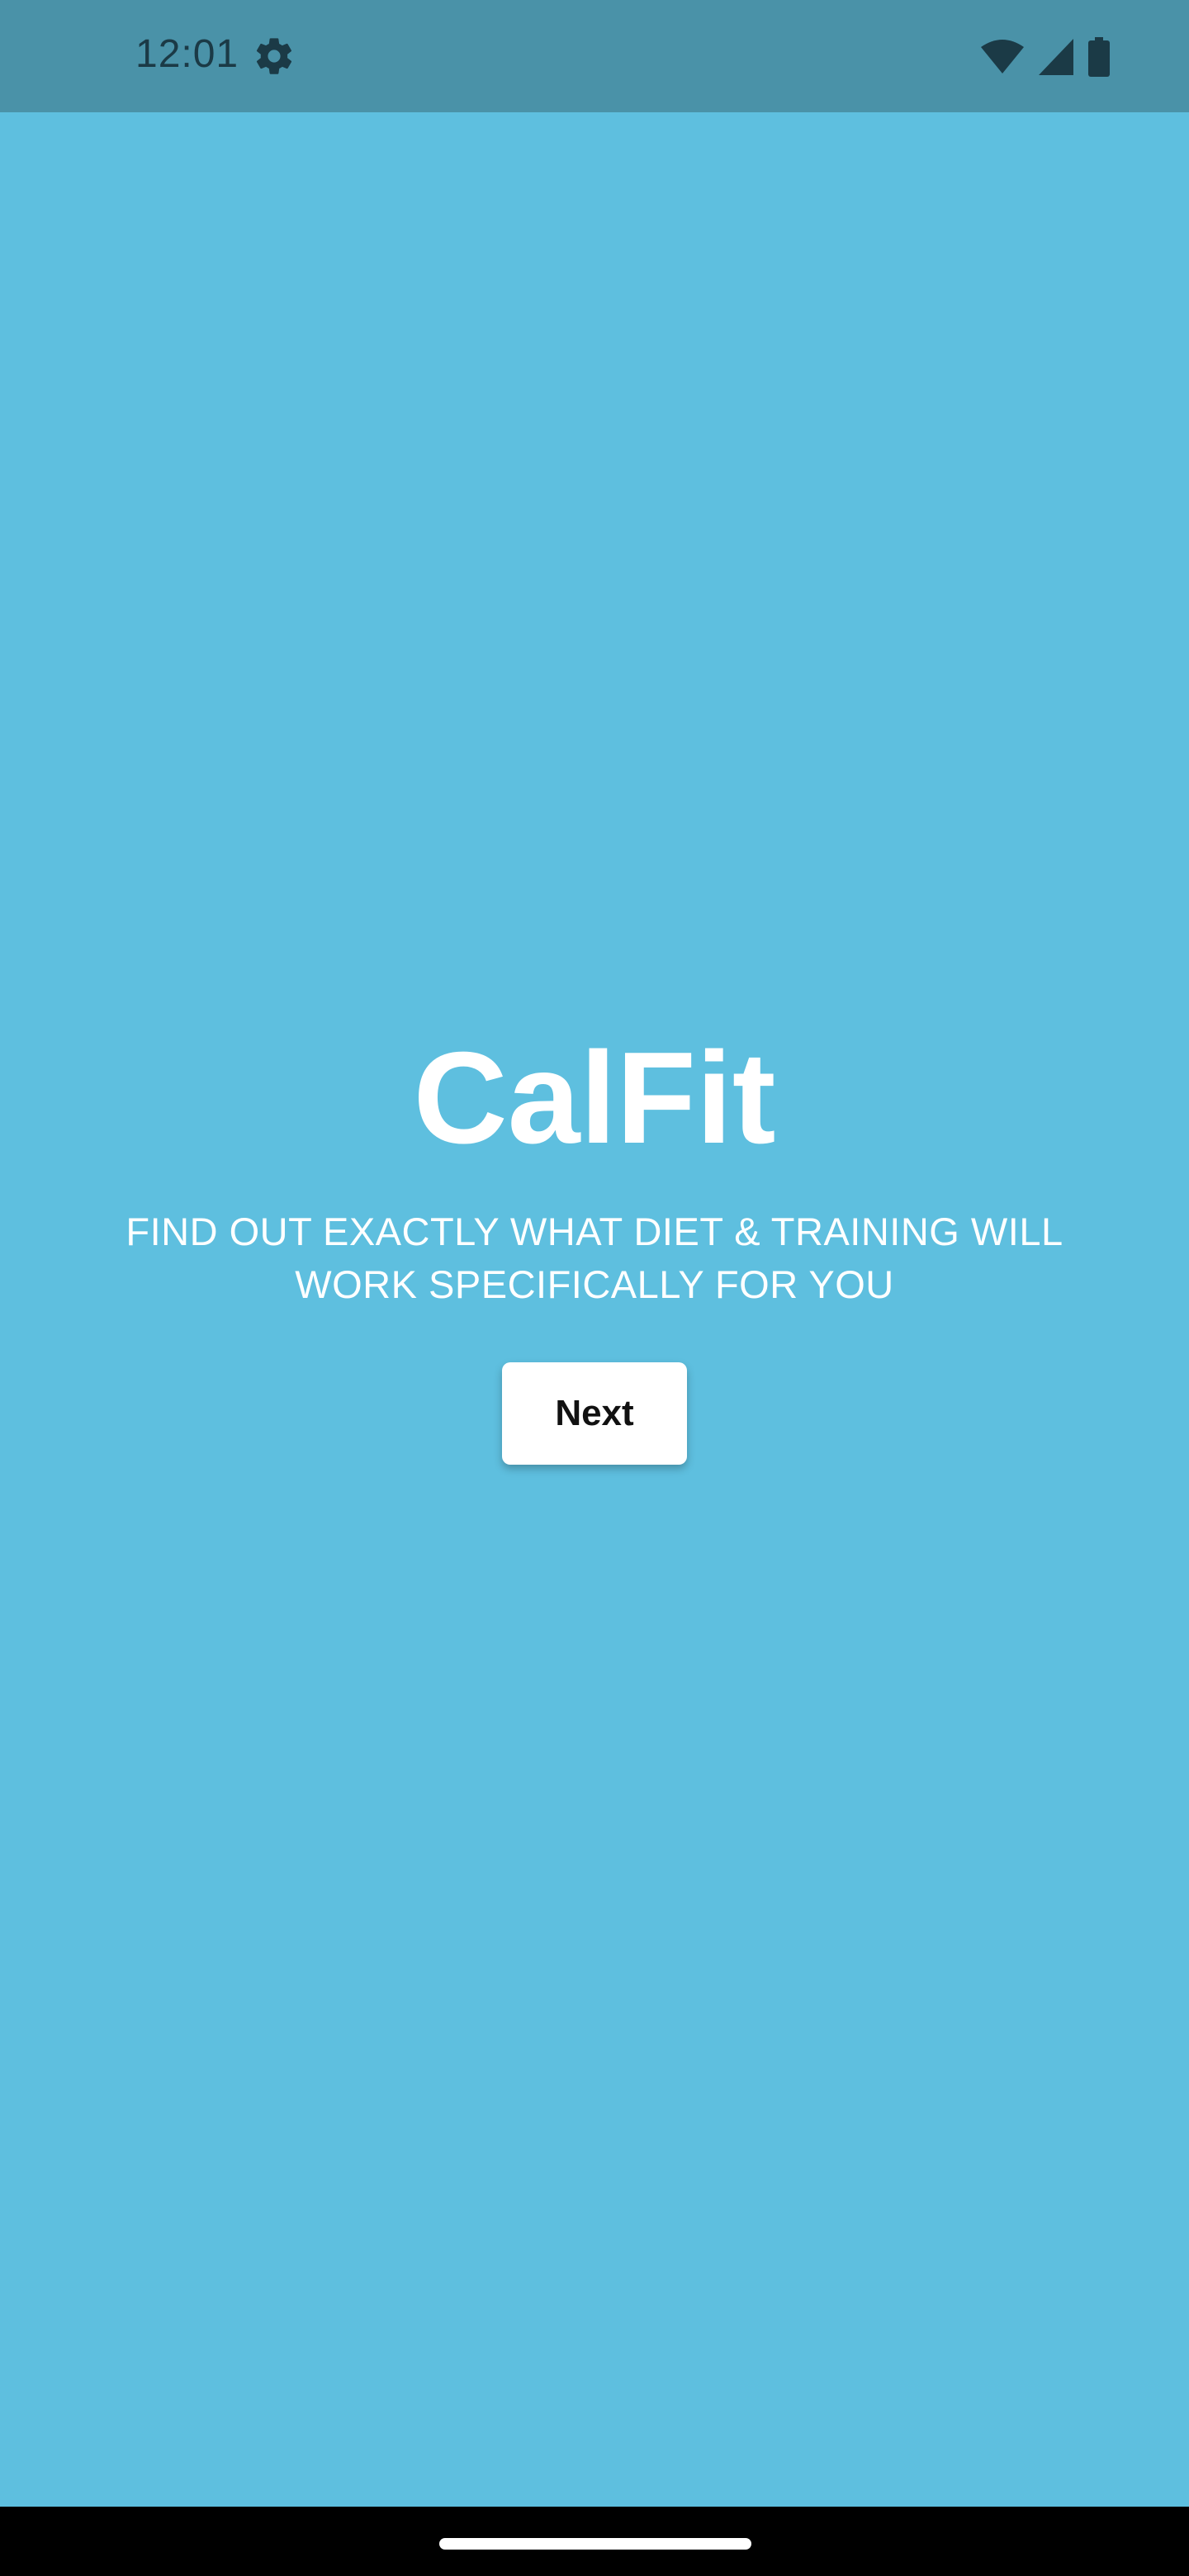  I want to click on status-icons, so click(1045, 57).